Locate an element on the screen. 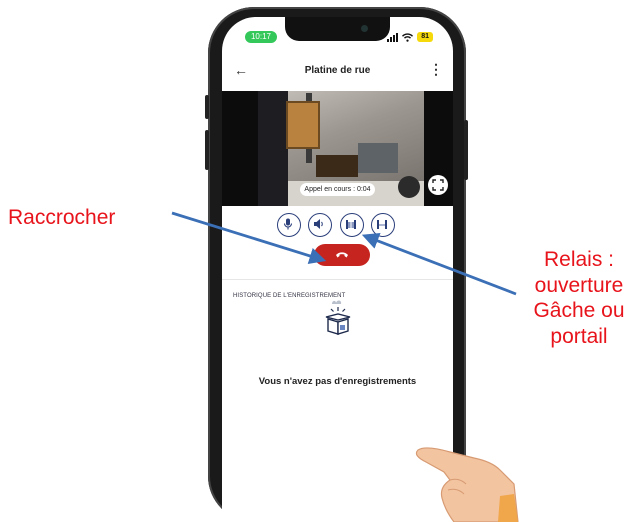 Image resolution: width=642 pixels, height=522 pixels. arrow-to-relay is located at coordinates (439, 264).